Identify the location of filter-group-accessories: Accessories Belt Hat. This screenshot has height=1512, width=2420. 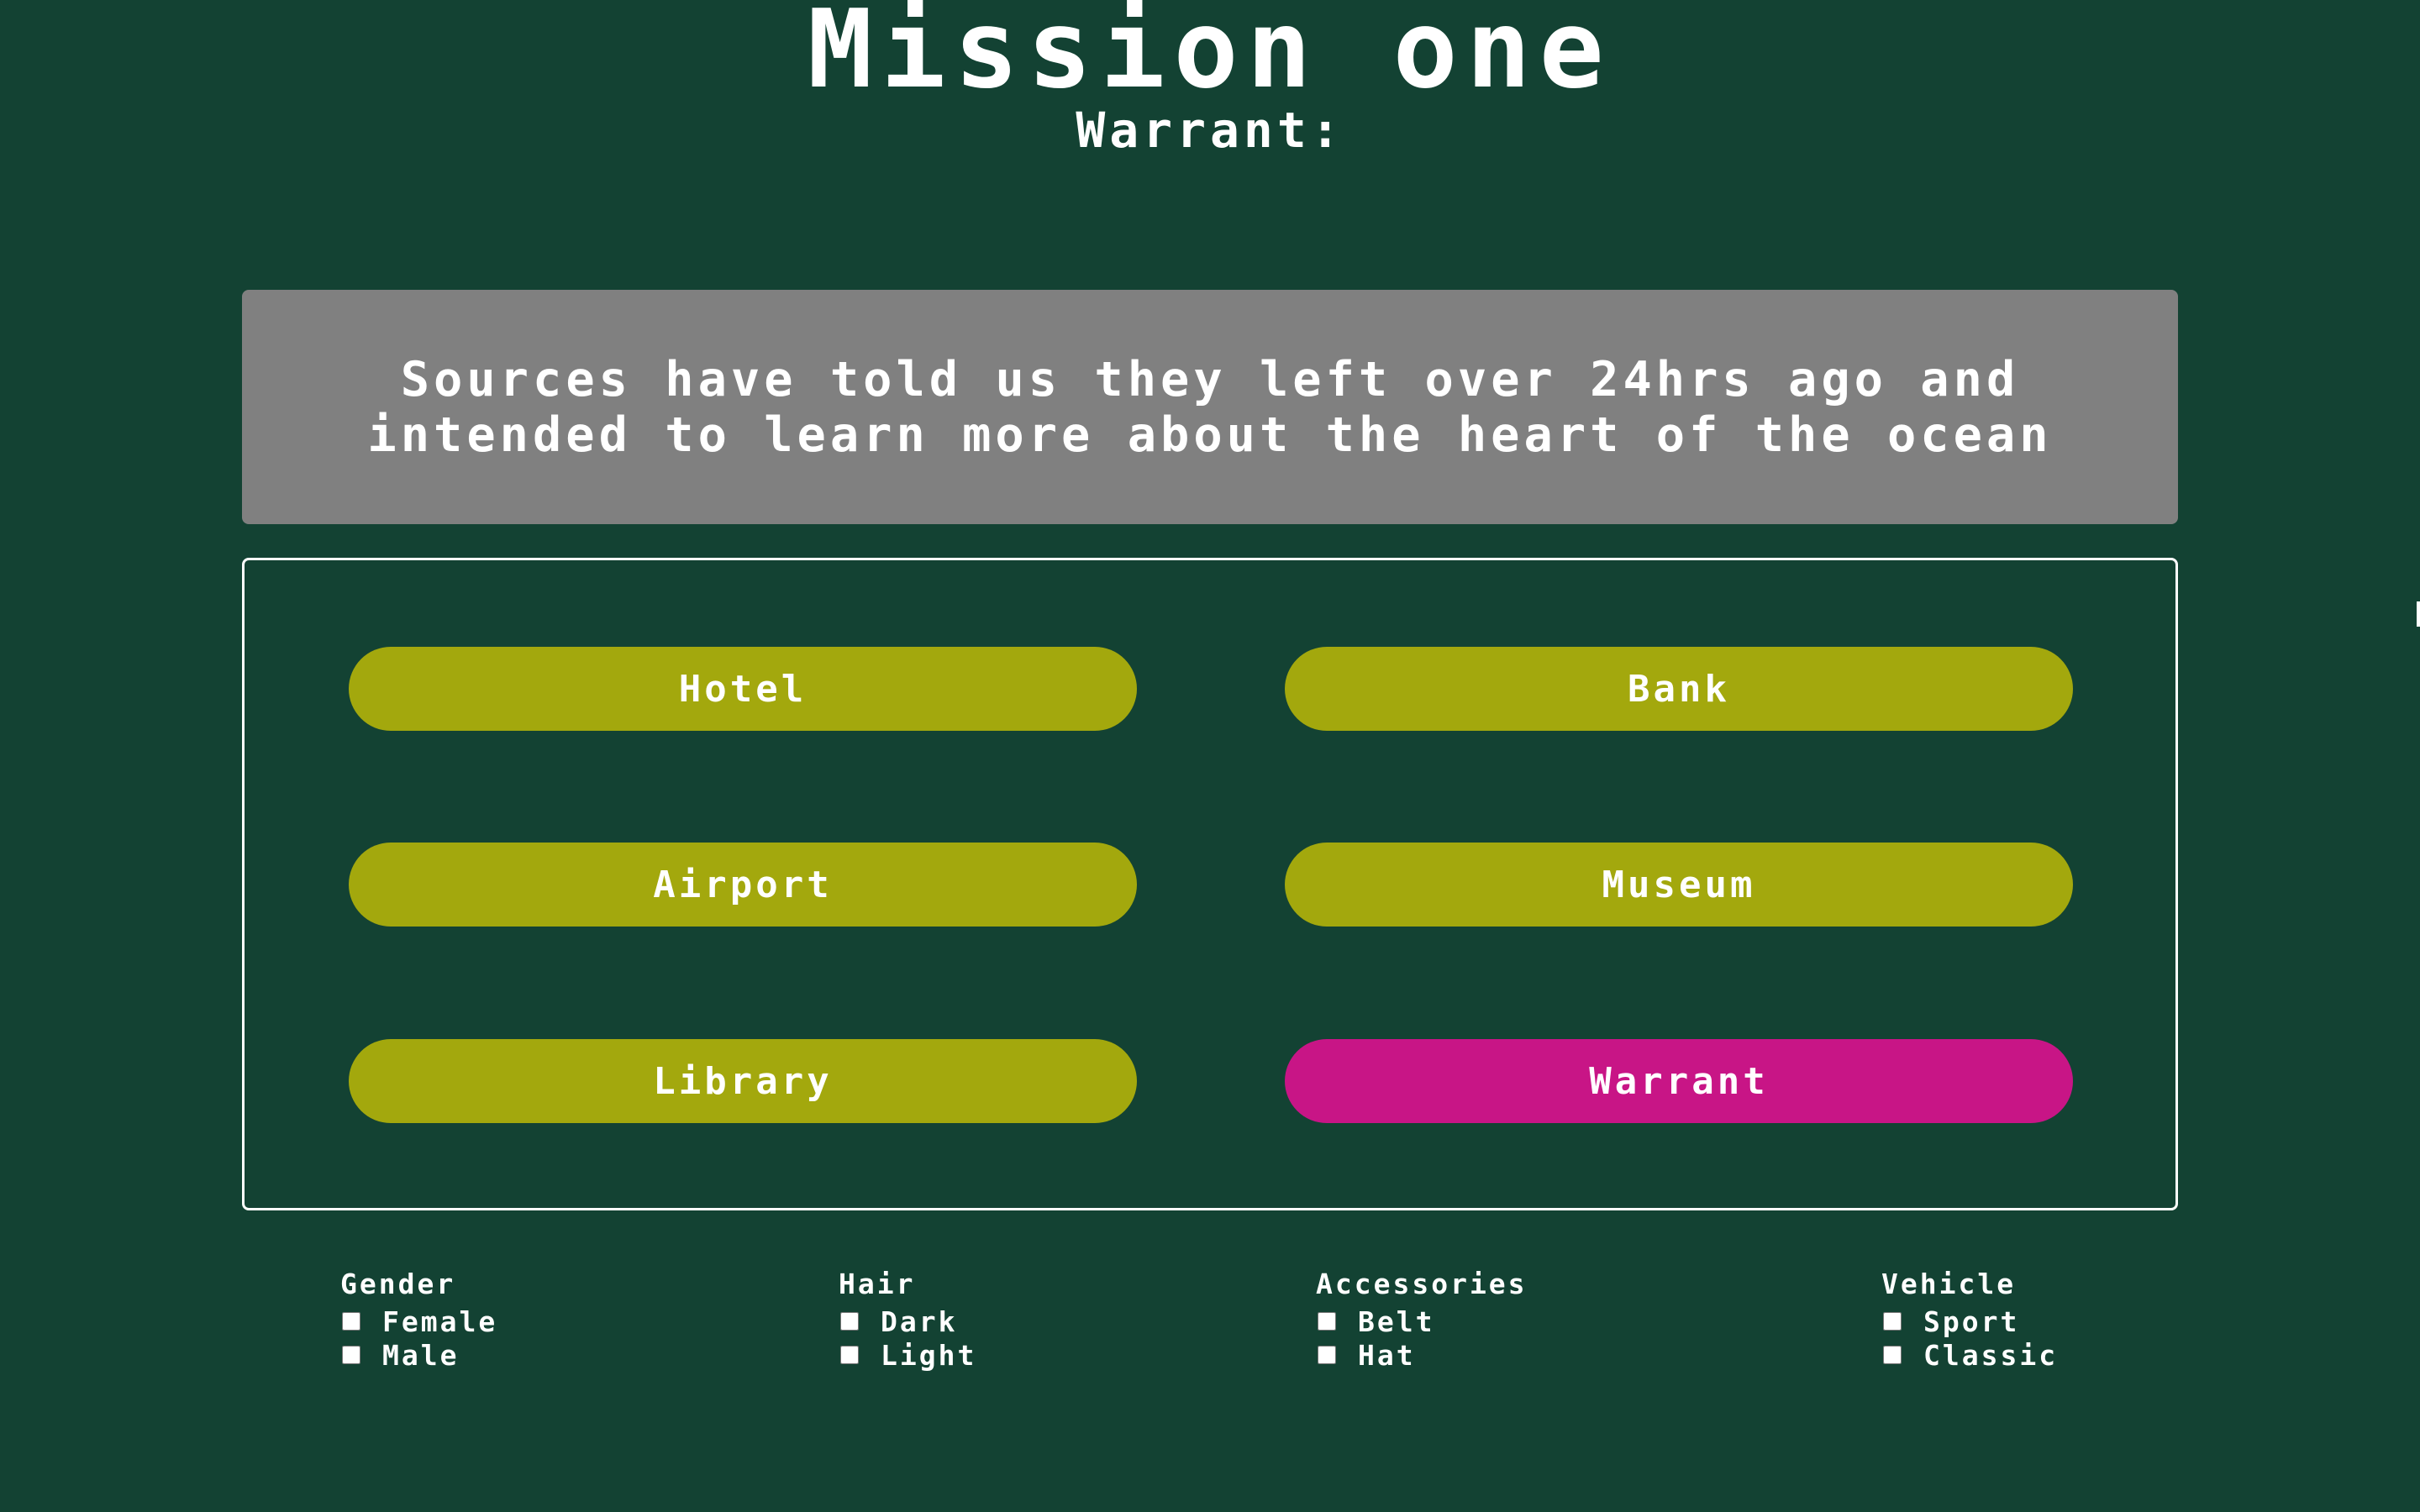
(1421, 1318).